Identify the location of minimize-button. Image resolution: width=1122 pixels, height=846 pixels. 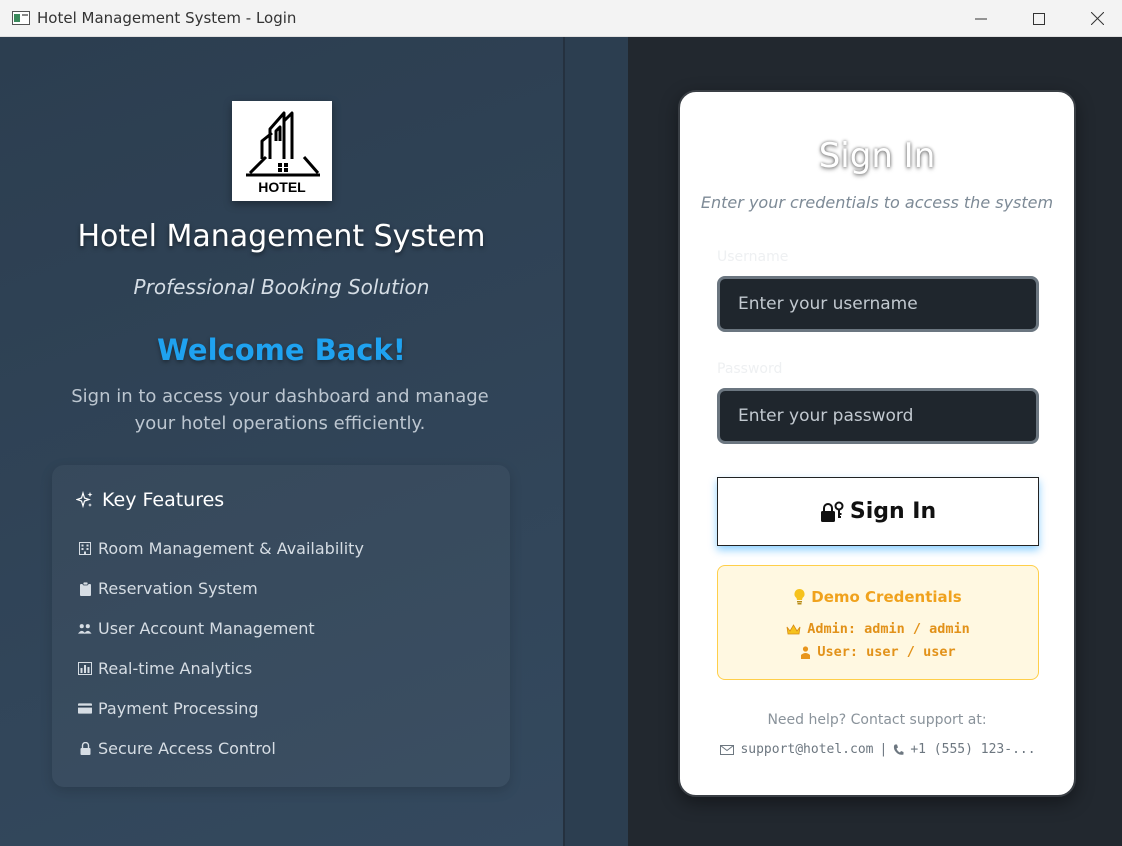
(981, 18).